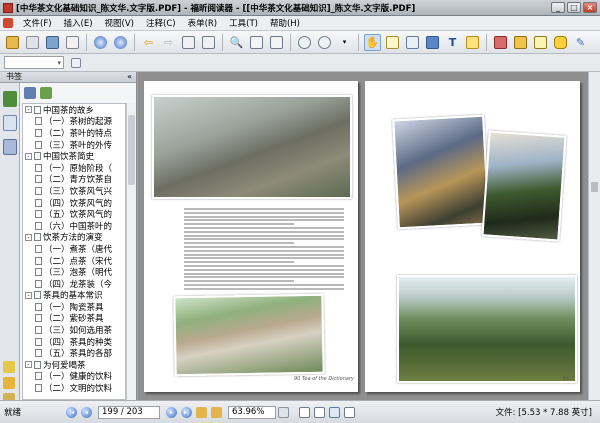  I want to click on tool-dropdown: ▾, so click(34, 62).